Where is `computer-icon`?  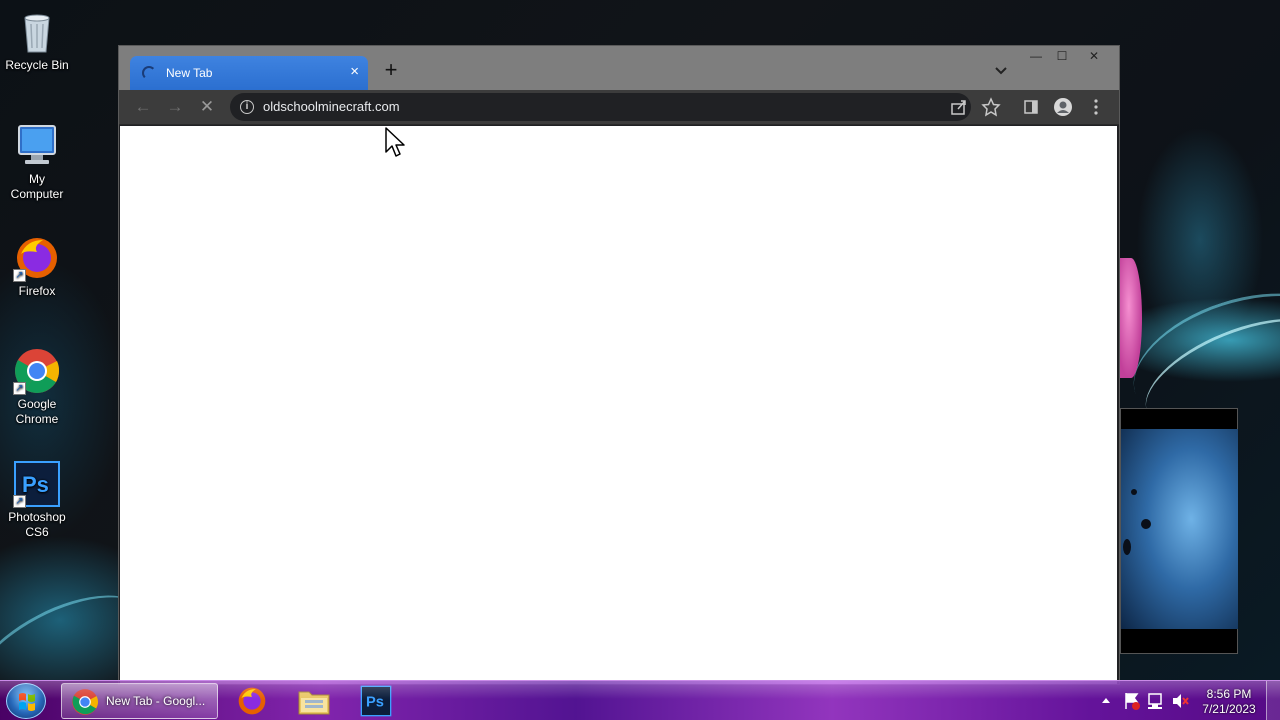 computer-icon is located at coordinates (37, 146).